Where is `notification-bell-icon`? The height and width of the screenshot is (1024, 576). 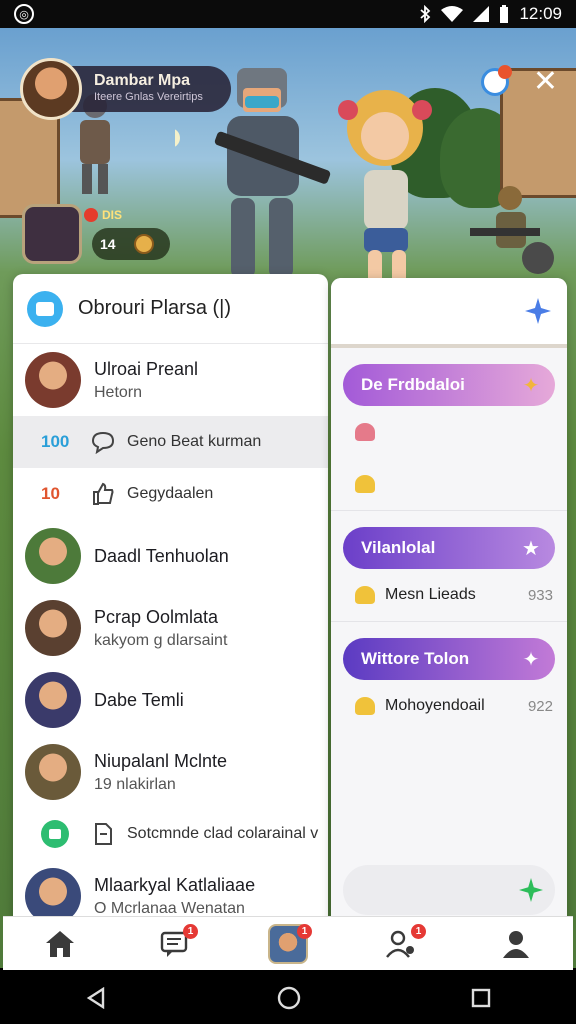
notification-bell-icon is located at coordinates (496, 80).